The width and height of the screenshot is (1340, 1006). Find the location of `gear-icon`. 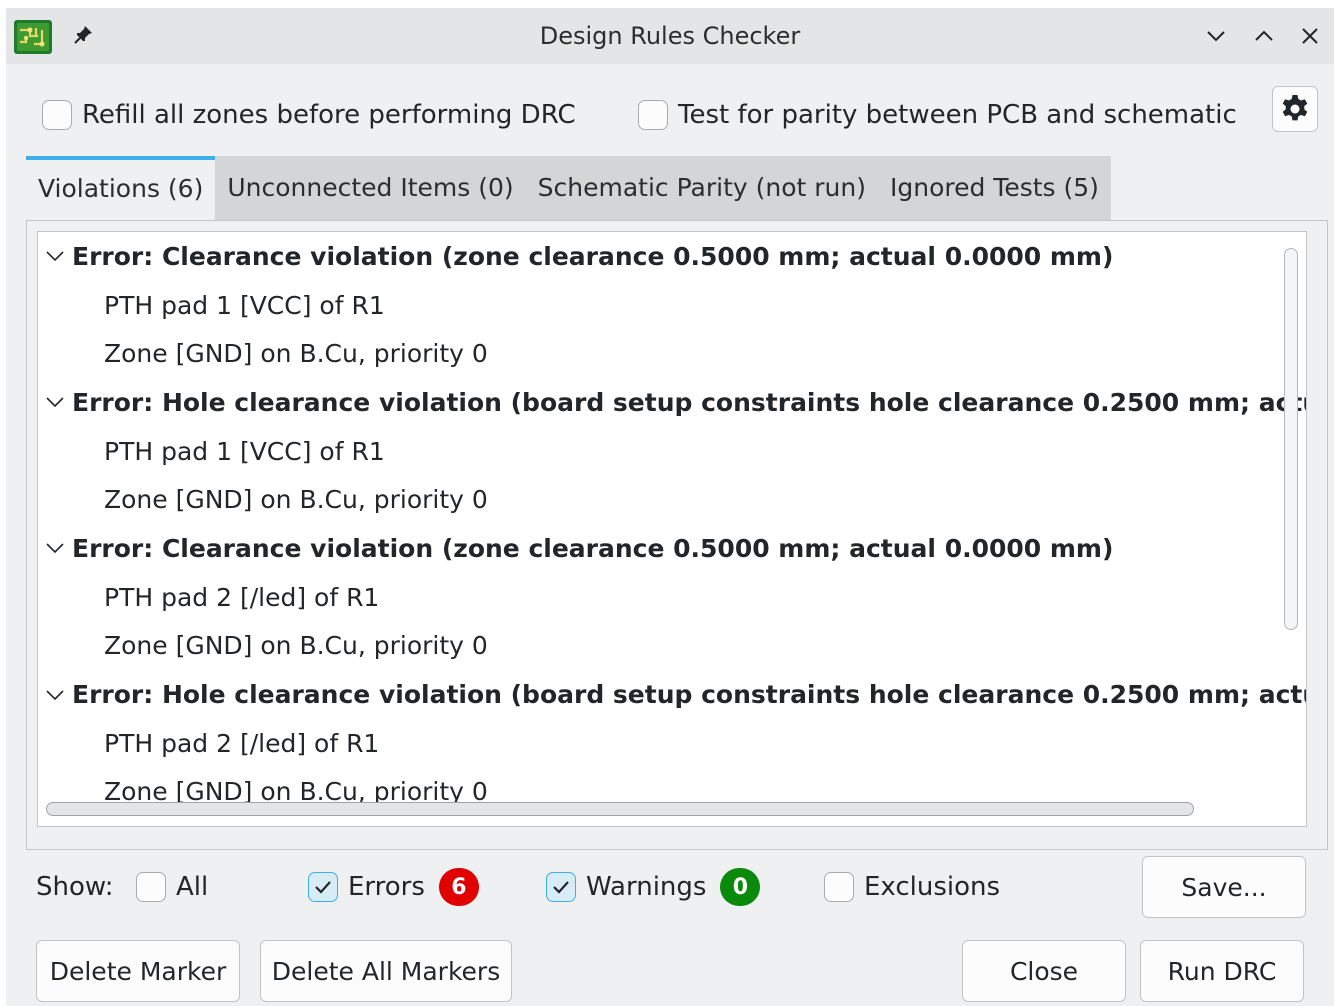

gear-icon is located at coordinates (1295, 108).